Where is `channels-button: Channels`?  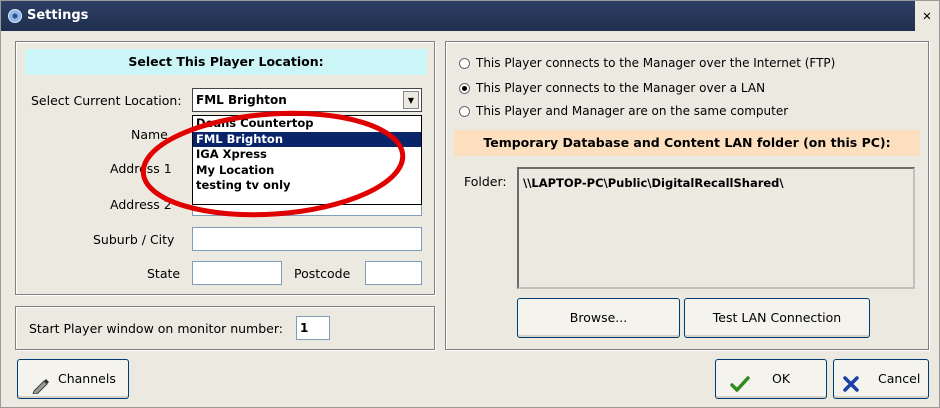
channels-button: Channels is located at coordinates (73, 379).